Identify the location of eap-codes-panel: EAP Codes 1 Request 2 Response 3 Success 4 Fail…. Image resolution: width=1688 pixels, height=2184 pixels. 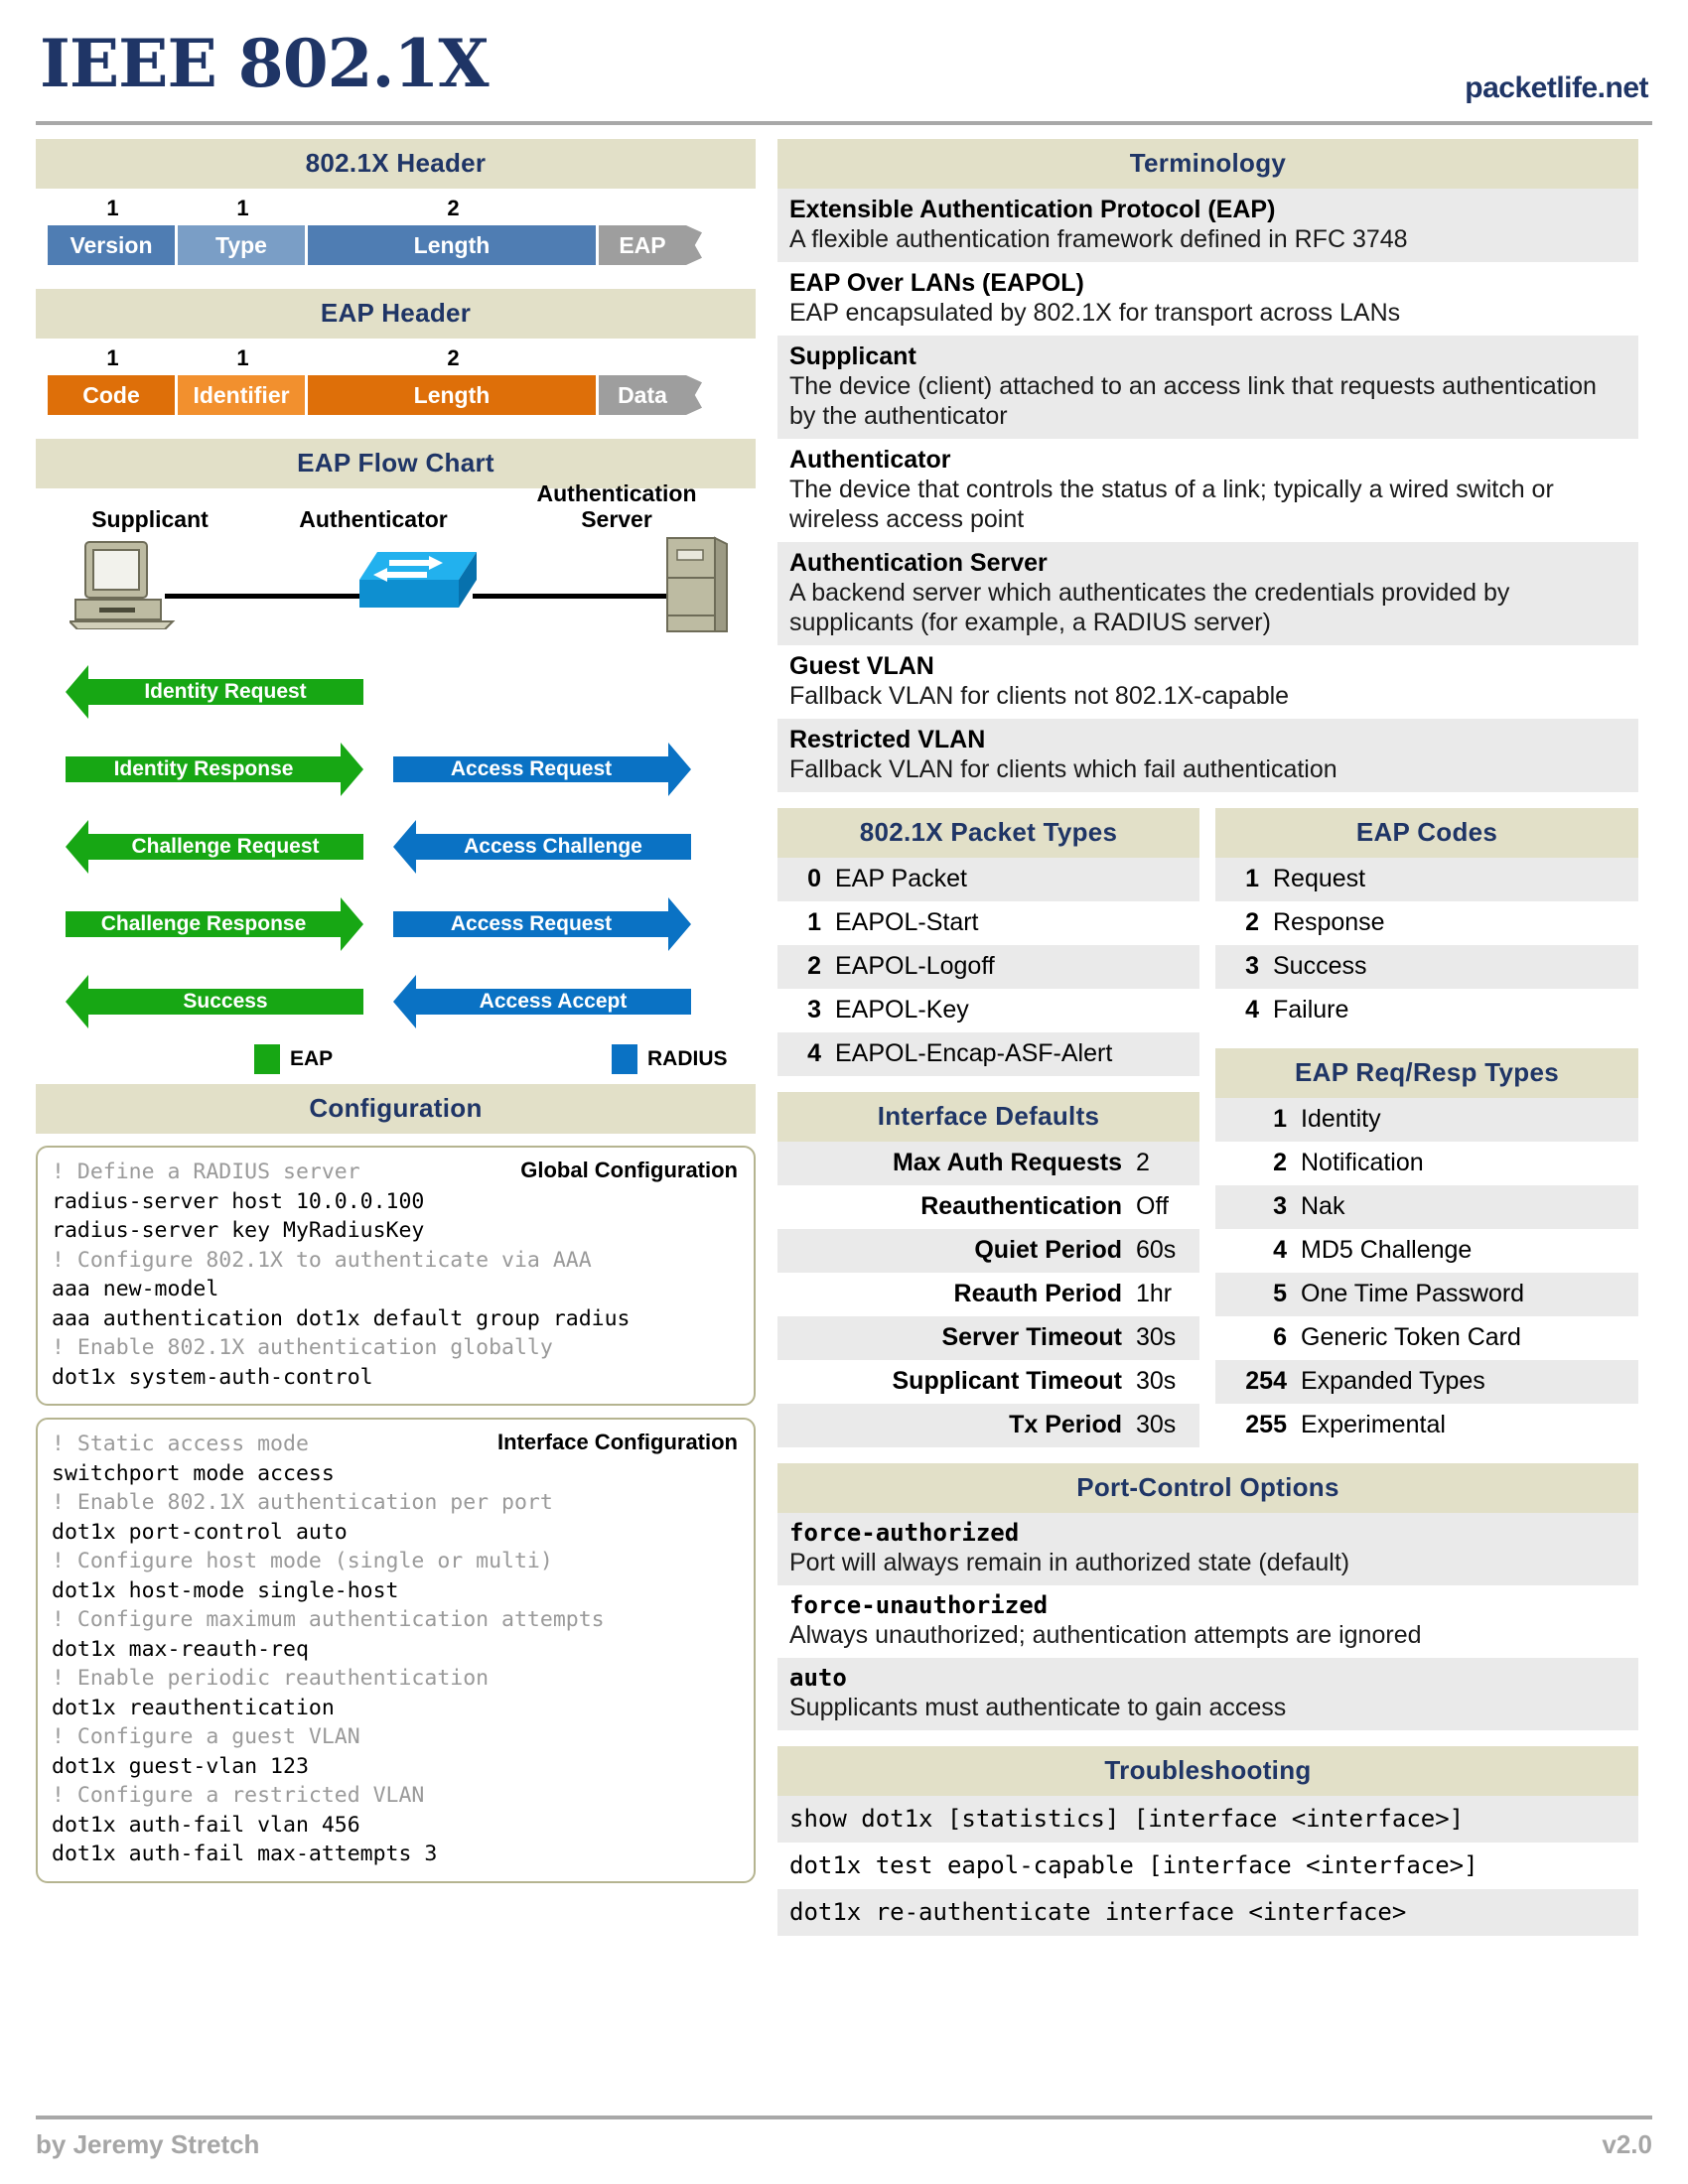
(1426, 1127).